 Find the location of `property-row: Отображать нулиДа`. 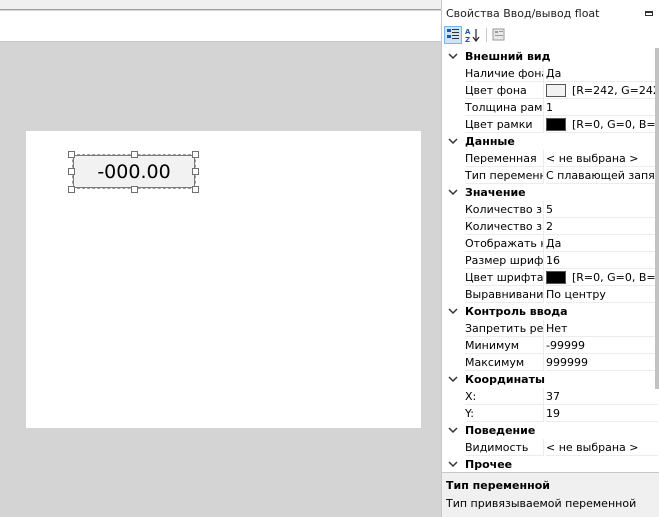

property-row: Отображать нулиДа is located at coordinates (550, 243).